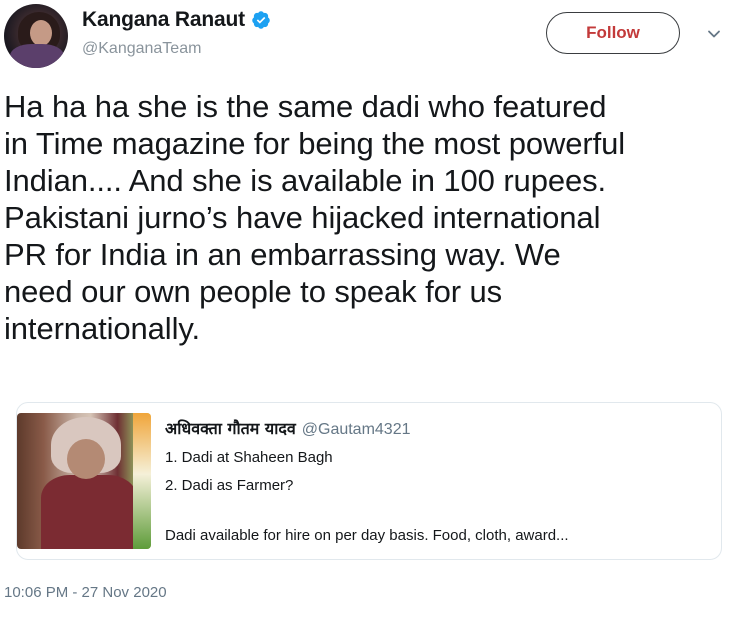 Image resolution: width=730 pixels, height=630 pixels. I want to click on author-avatar, so click(36, 36).